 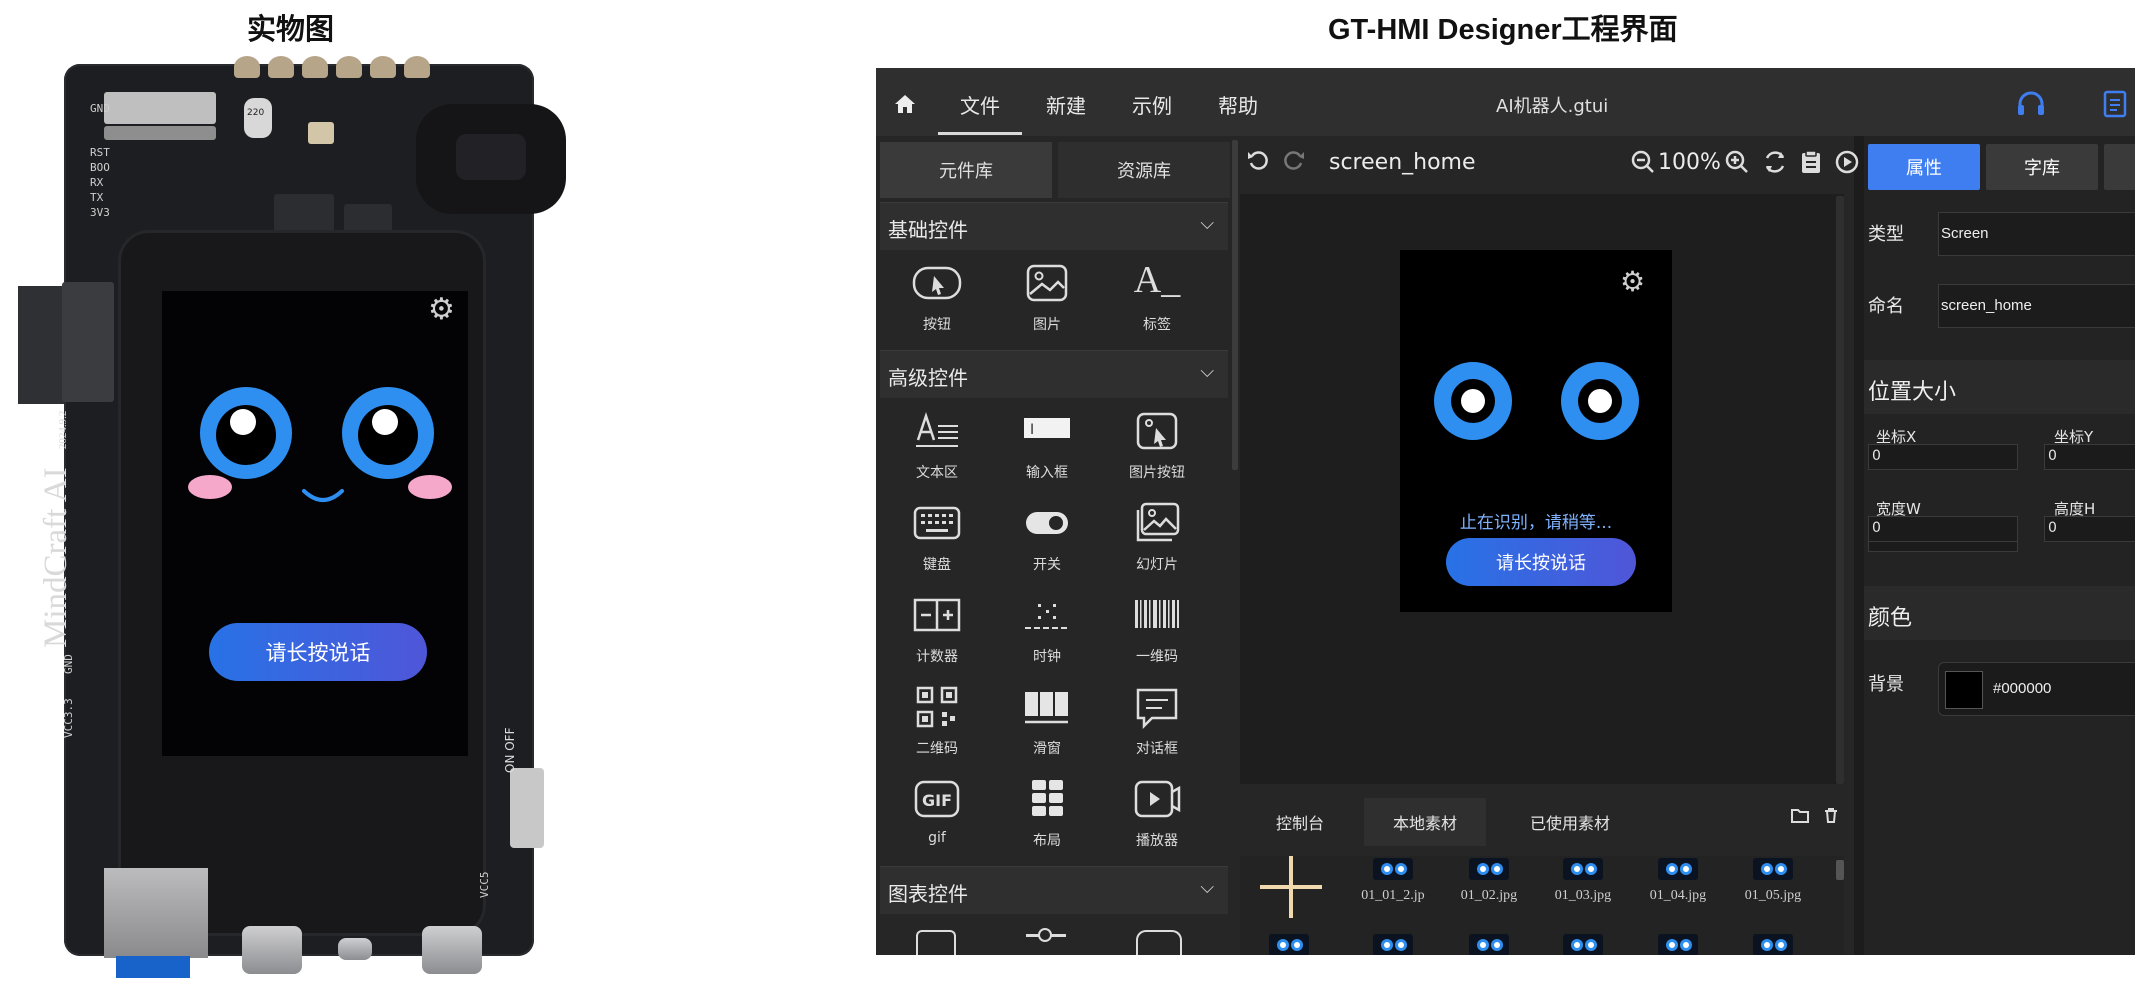 What do you see at coordinates (315, 523) in the screenshot?
I see `device-lcd: ⚙ 请长按说话` at bounding box center [315, 523].